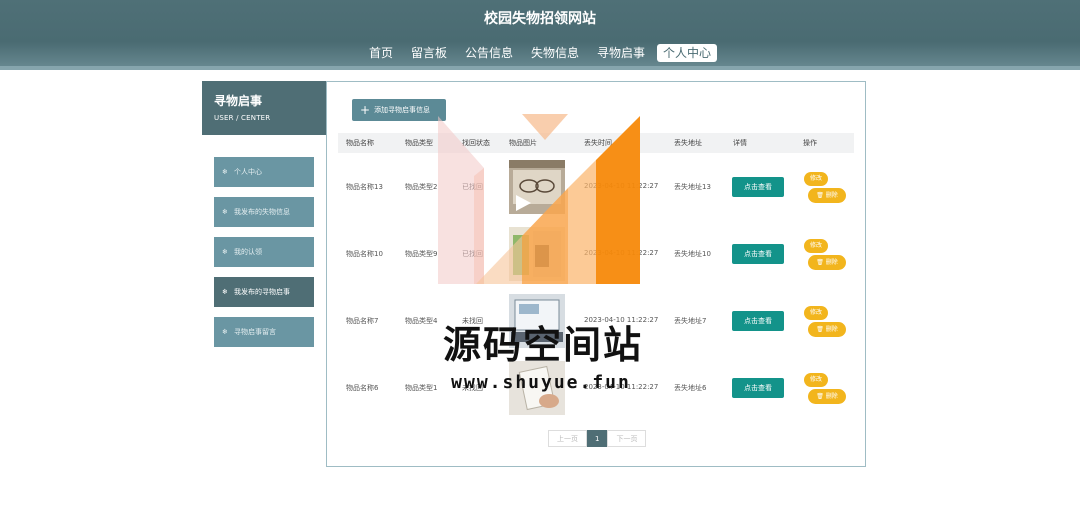 Image resolution: width=1080 pixels, height=512 pixels. I want to click on add-notice-label: 添加寻物启事信息, so click(402, 110).